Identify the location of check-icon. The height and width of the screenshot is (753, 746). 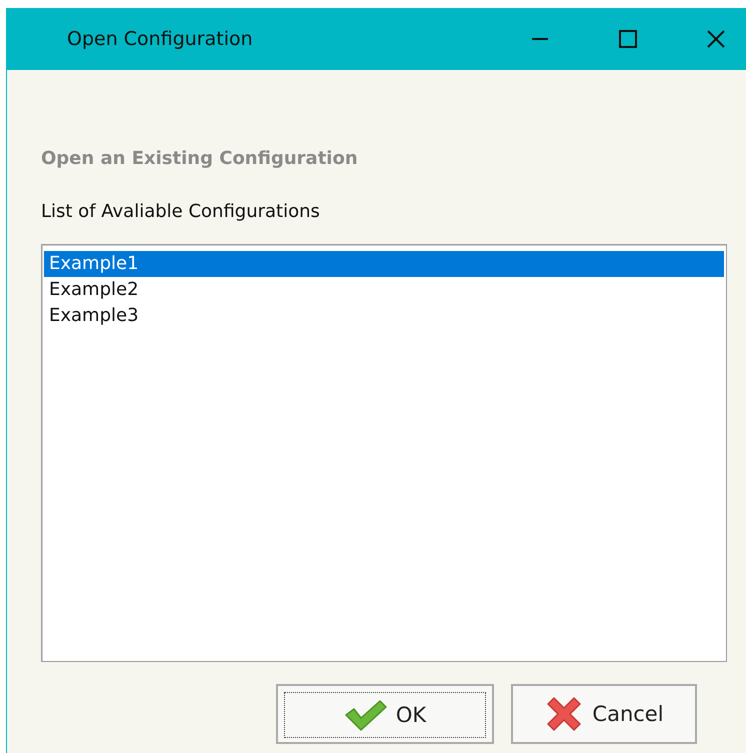
(366, 715).